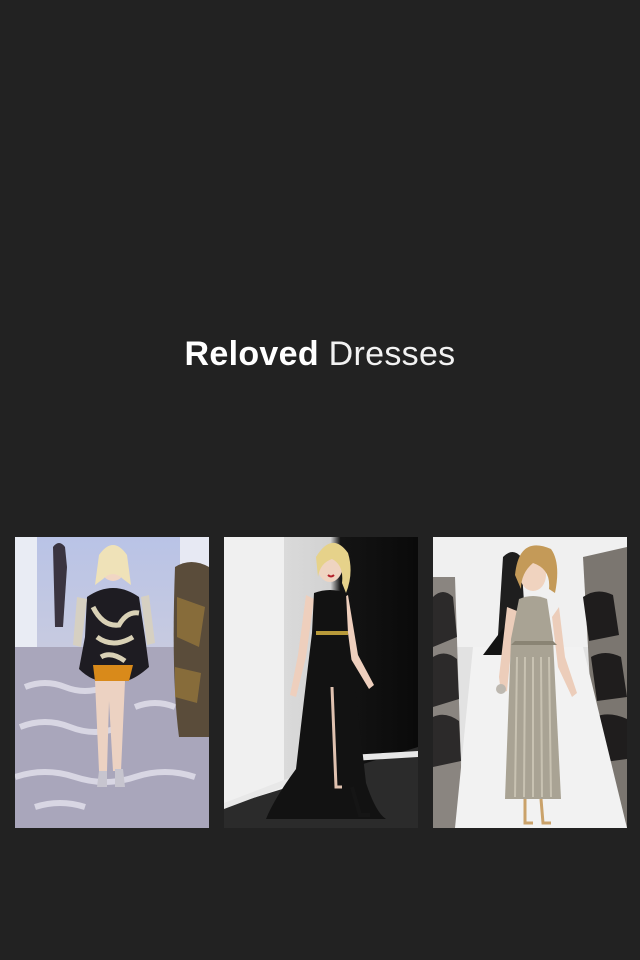 The height and width of the screenshot is (960, 640). I want to click on title-category: Dresses, so click(392, 354).